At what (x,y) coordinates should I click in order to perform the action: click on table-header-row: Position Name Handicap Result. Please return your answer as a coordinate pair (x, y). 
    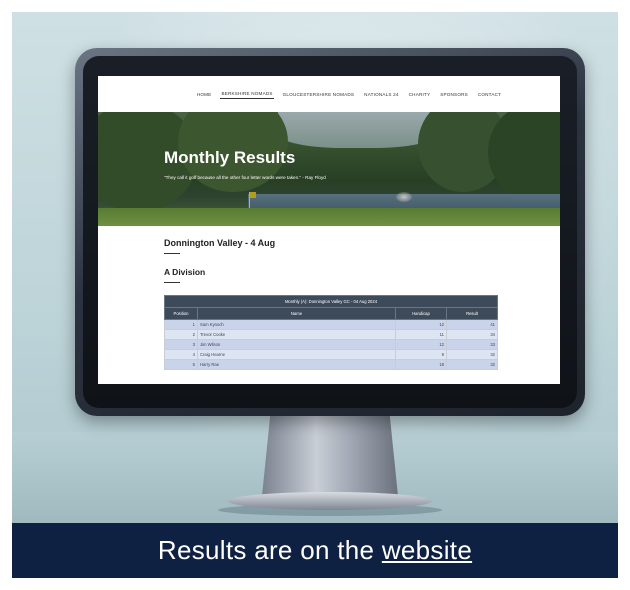
    Looking at the image, I should click on (331, 313).